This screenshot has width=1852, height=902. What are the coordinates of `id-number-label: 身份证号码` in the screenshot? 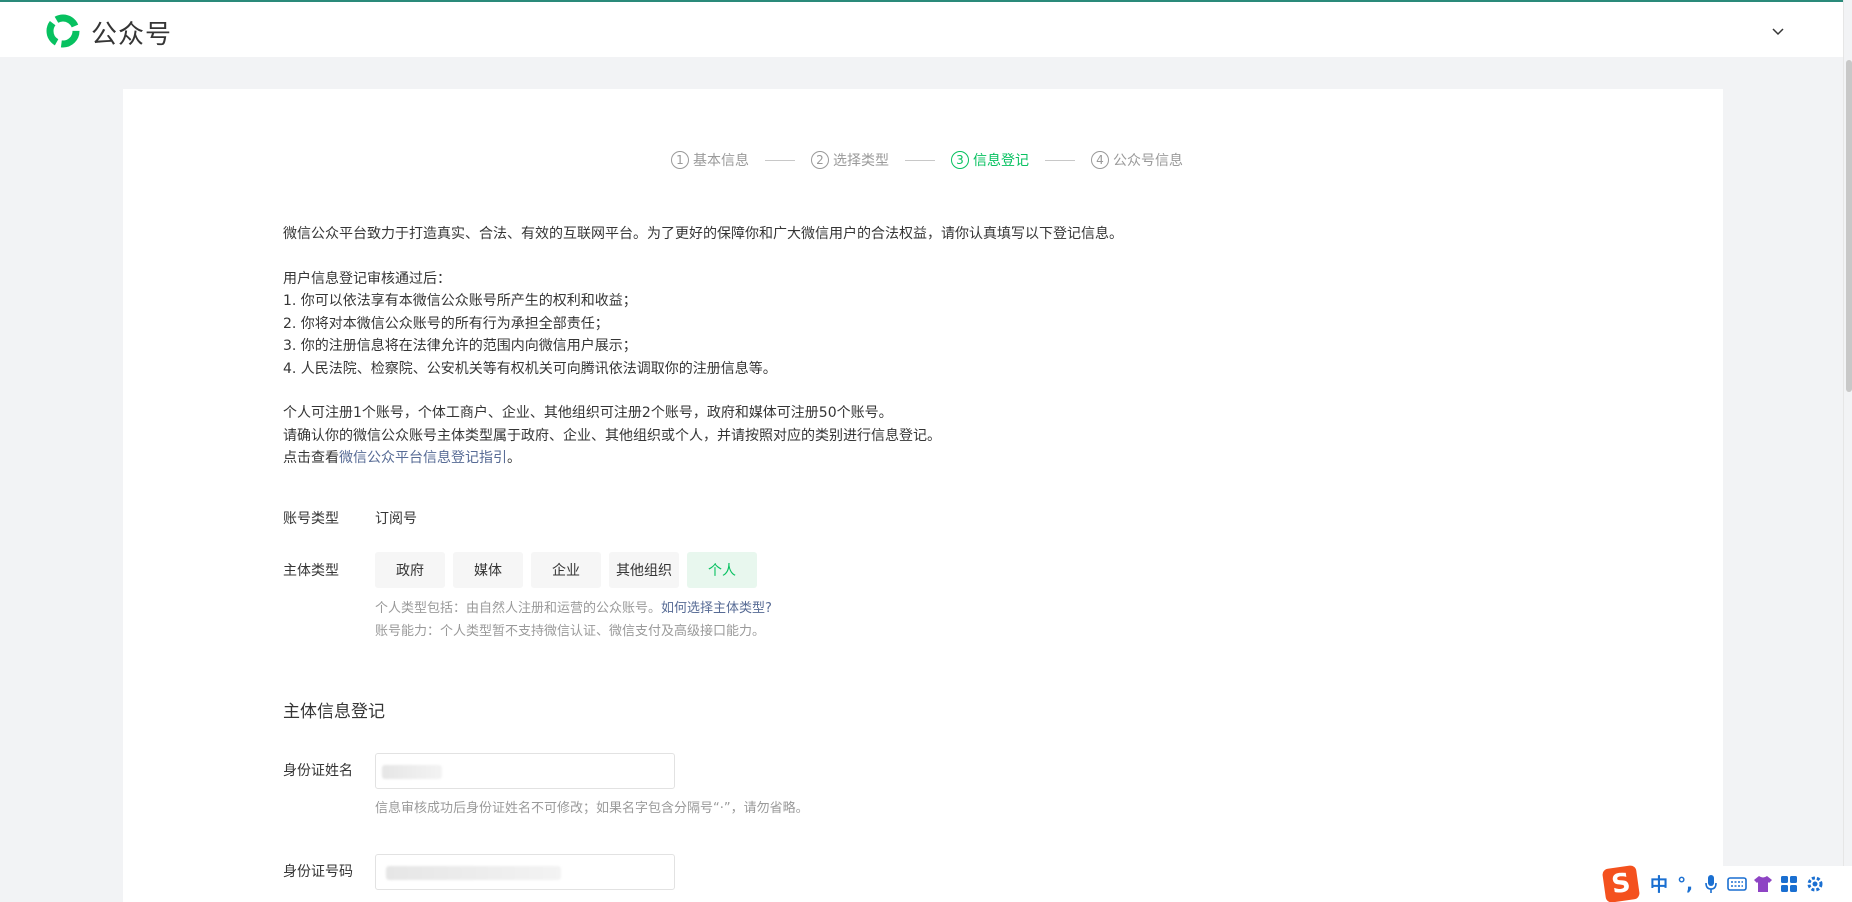 It's located at (318, 872).